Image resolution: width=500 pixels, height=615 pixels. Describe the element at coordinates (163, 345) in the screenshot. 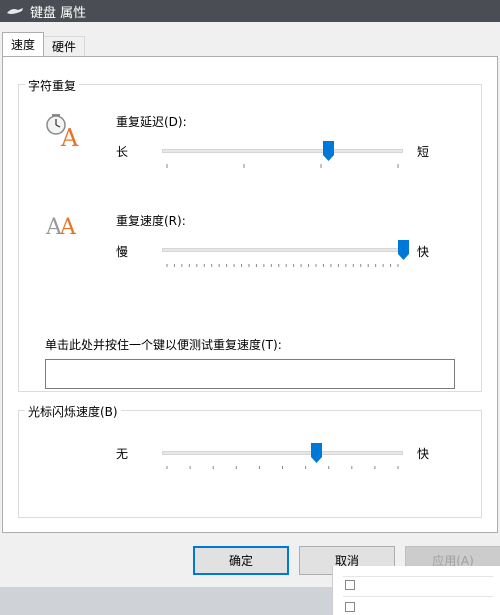

I see `repeat-test-label: 单击此处并按住一个键以便测试重复速度(T):` at that location.